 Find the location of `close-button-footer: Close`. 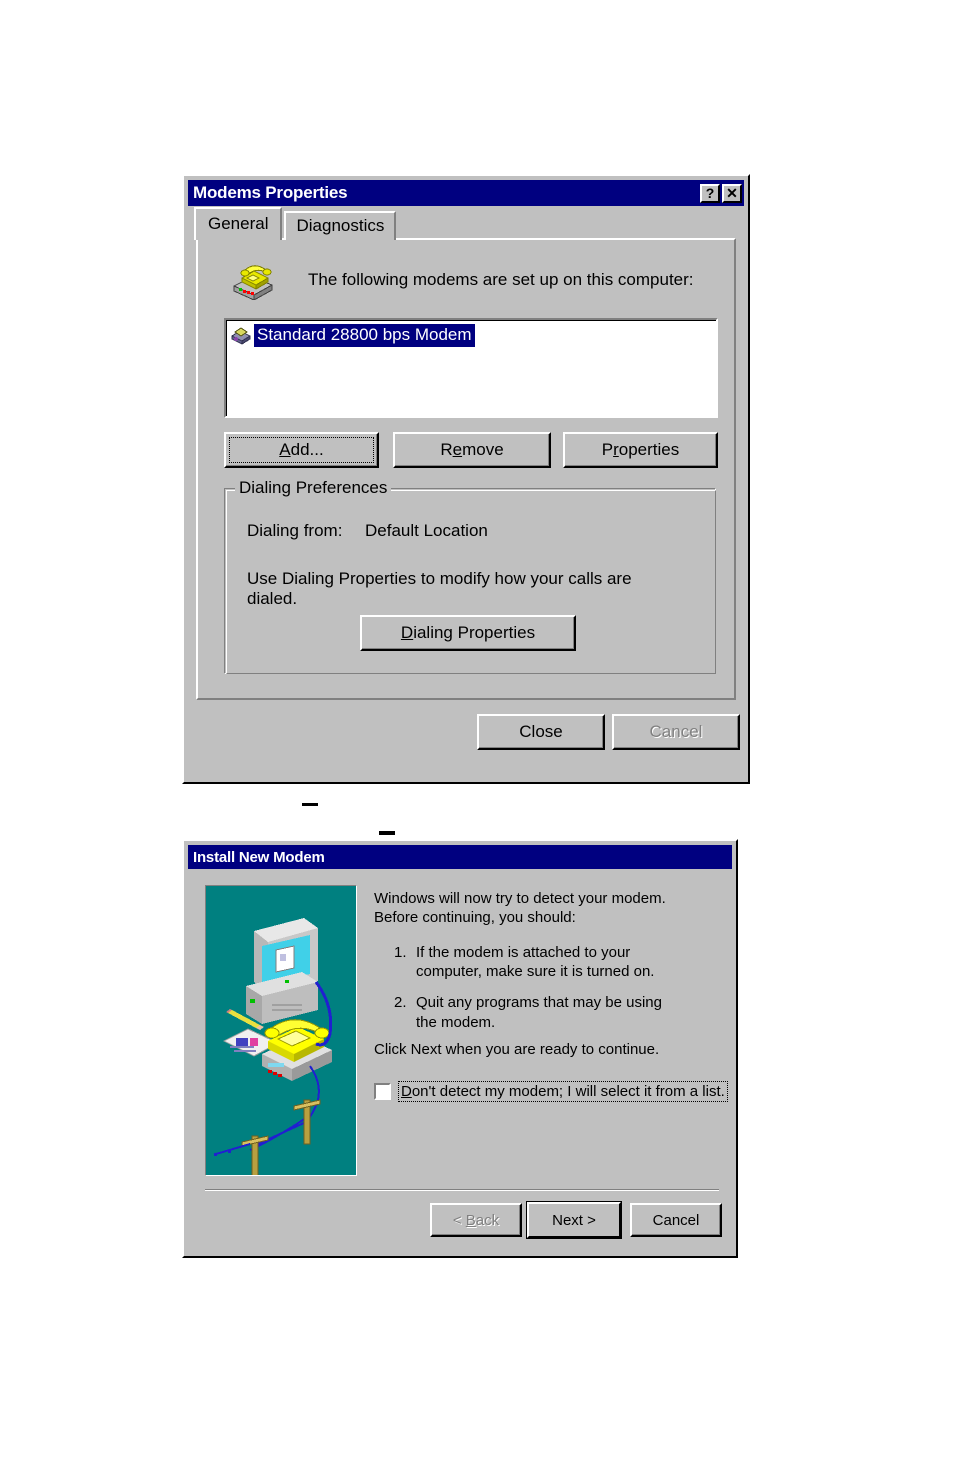

close-button-footer: Close is located at coordinates (541, 732).